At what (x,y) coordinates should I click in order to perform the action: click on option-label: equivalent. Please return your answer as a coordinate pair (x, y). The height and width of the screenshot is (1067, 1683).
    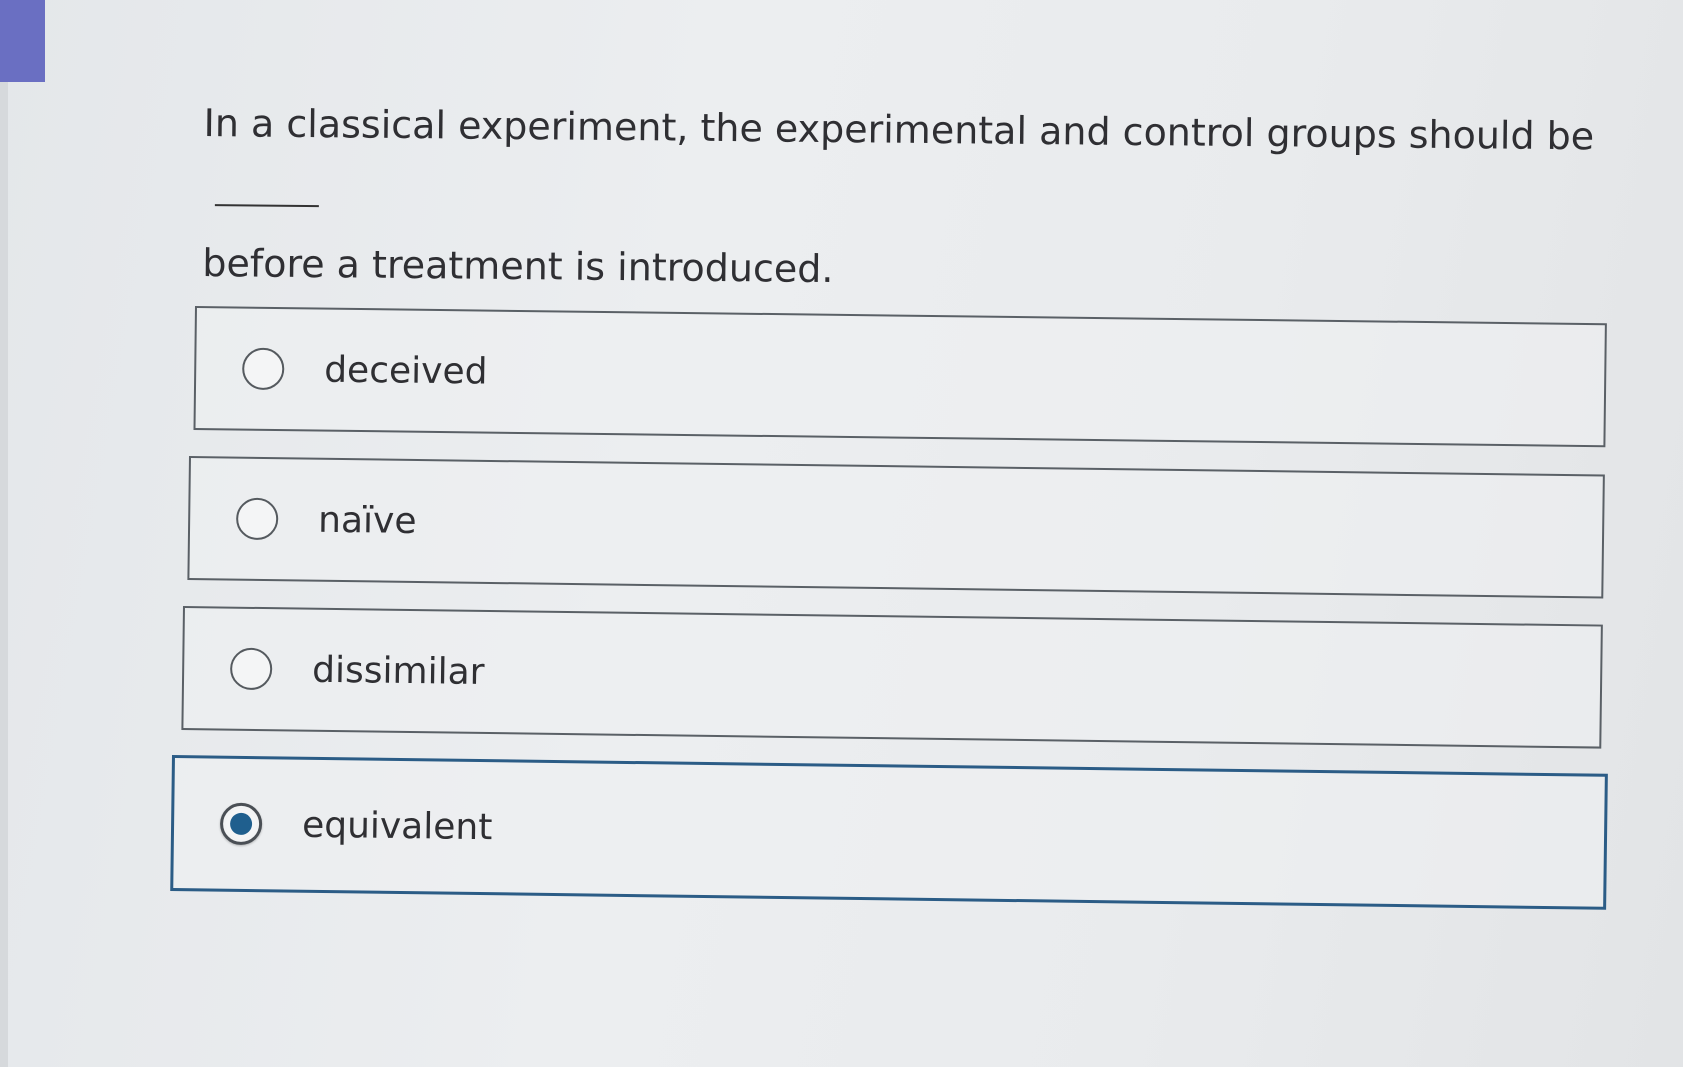
    Looking at the image, I should click on (397, 826).